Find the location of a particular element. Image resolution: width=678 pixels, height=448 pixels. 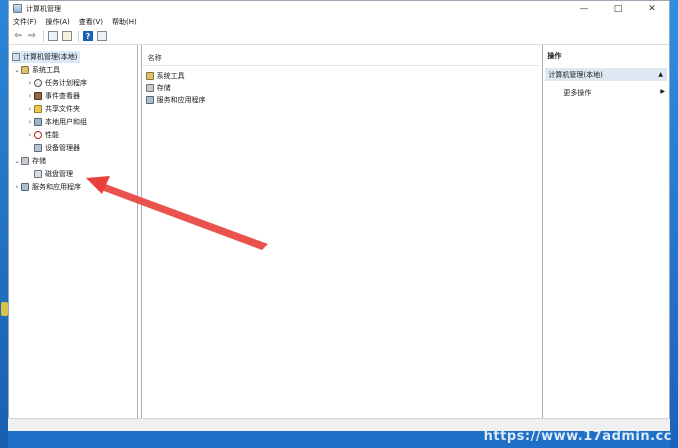

tree-item-task-scheduler: › 任务计划程序 is located at coordinates (56, 83).